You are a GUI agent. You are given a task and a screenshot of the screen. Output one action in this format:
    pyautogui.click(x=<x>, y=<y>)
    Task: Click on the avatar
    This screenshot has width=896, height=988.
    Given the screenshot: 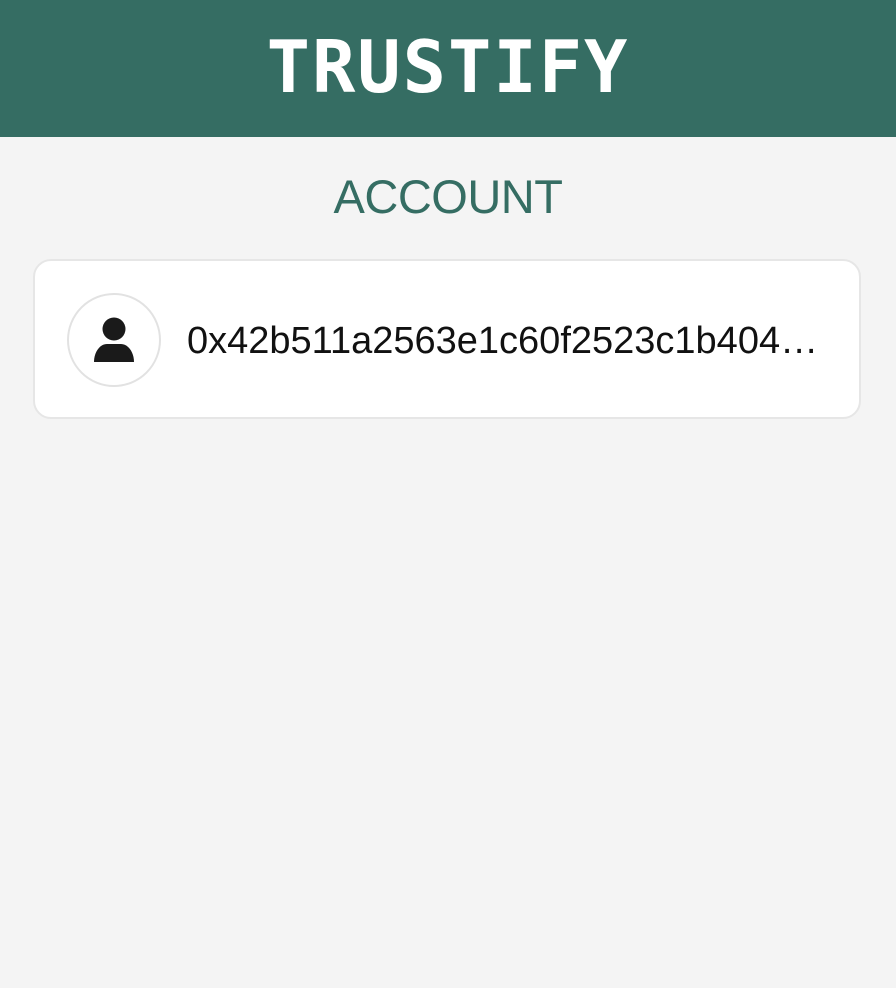 What is the action you would take?
    pyautogui.click(x=114, y=340)
    